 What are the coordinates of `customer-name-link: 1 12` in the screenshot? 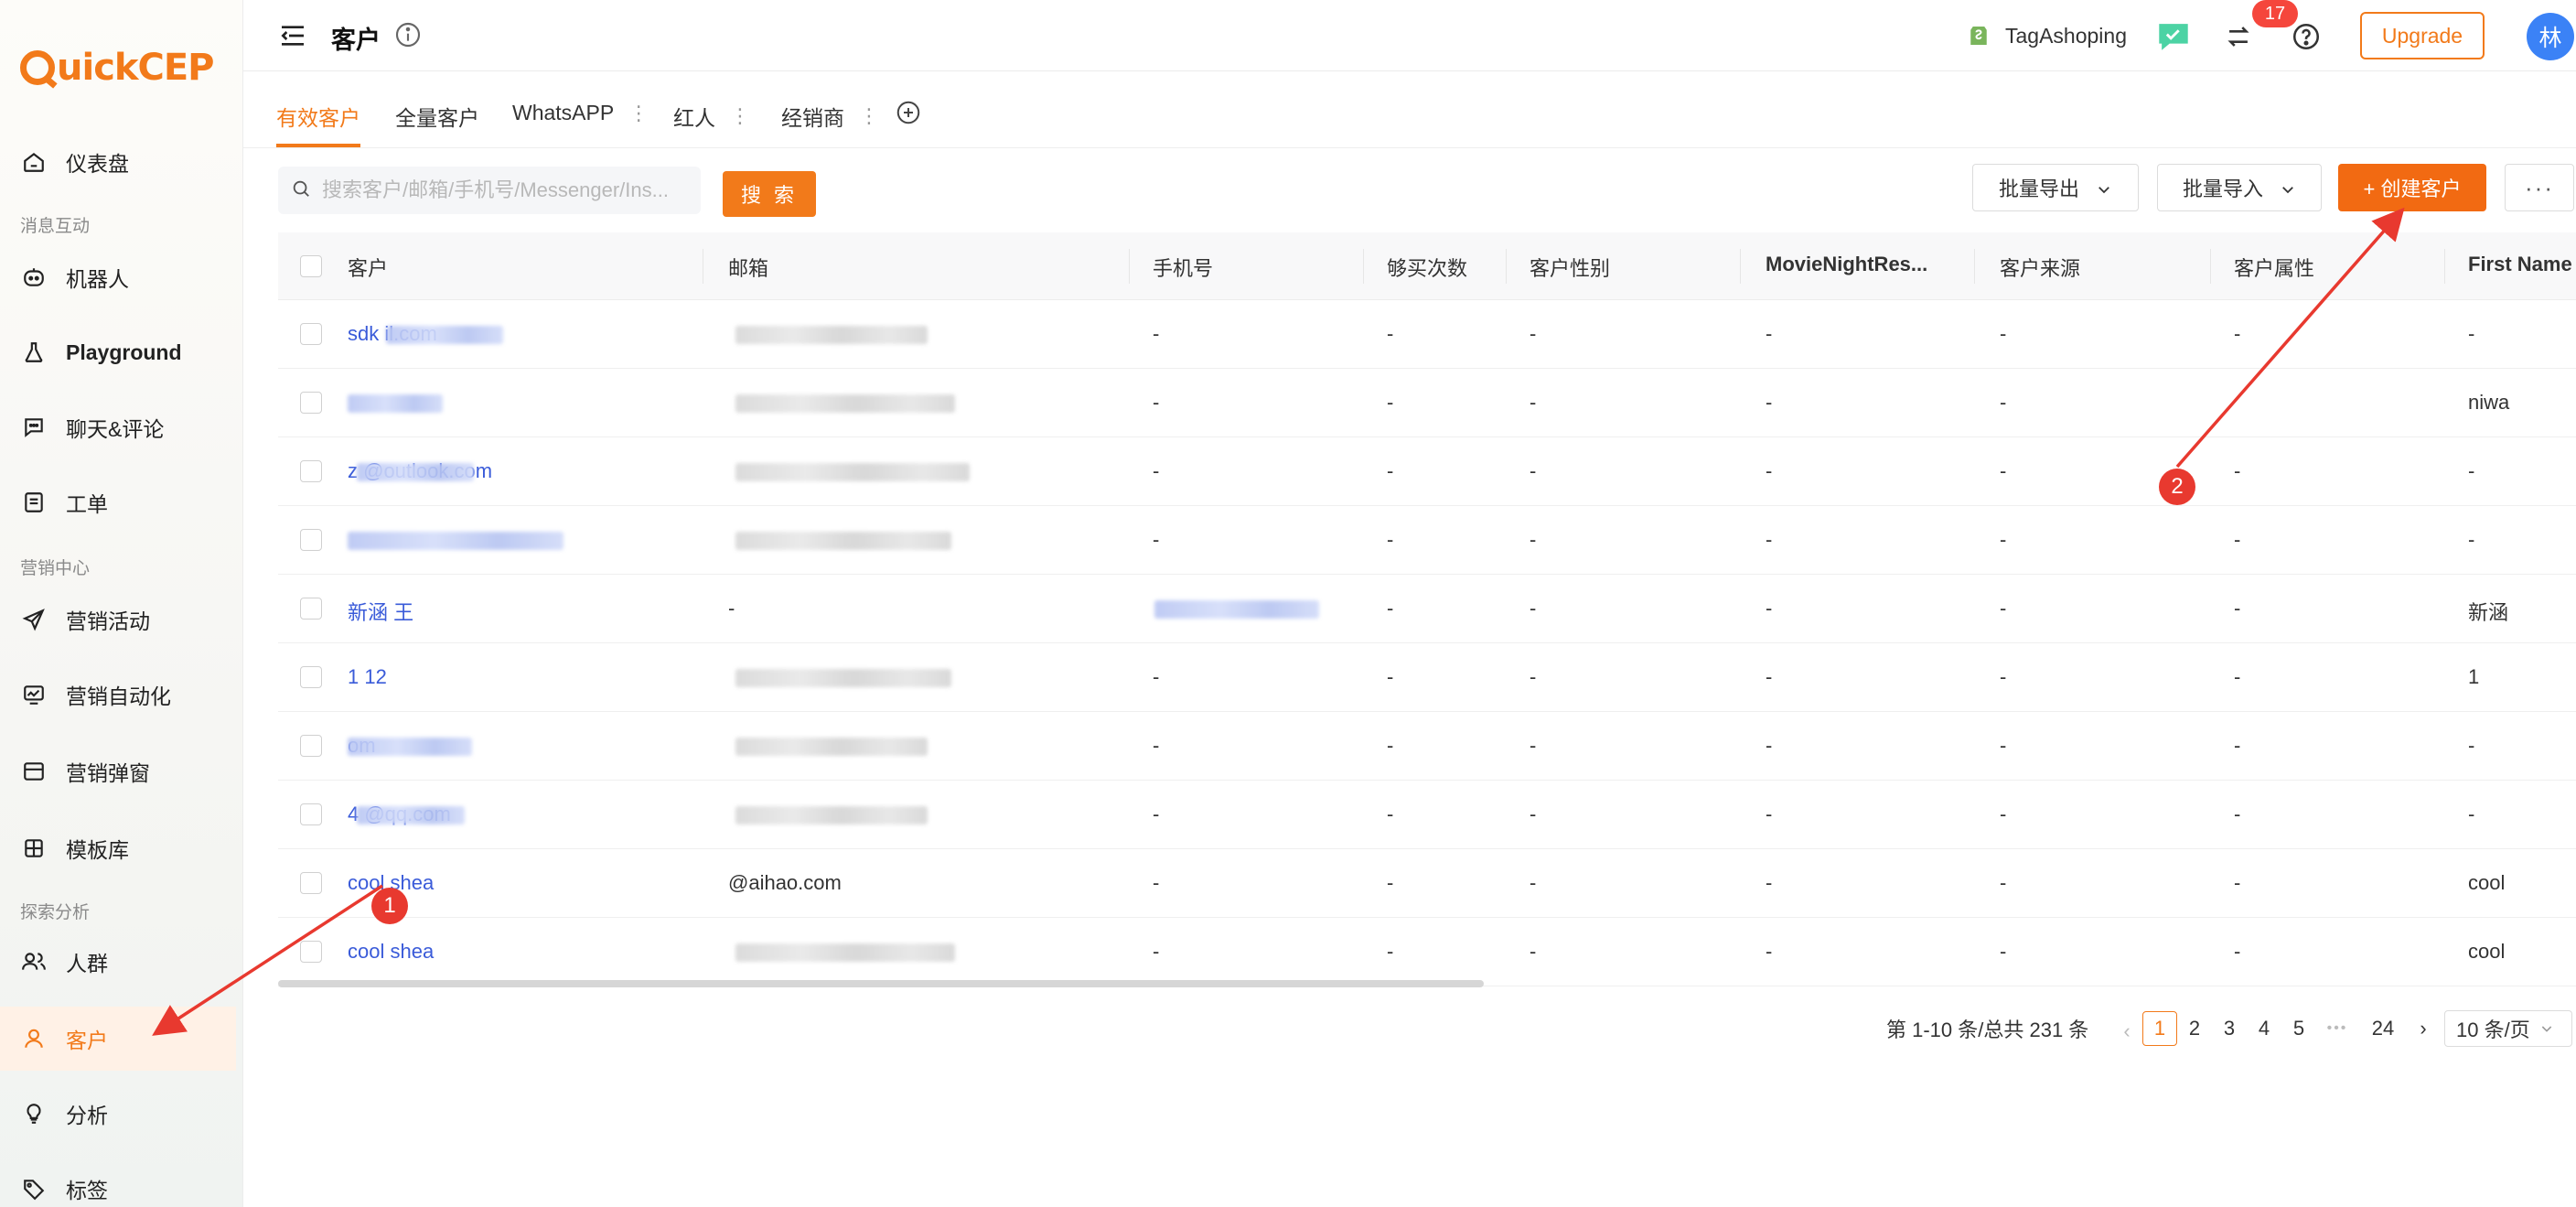 It's located at (367, 677).